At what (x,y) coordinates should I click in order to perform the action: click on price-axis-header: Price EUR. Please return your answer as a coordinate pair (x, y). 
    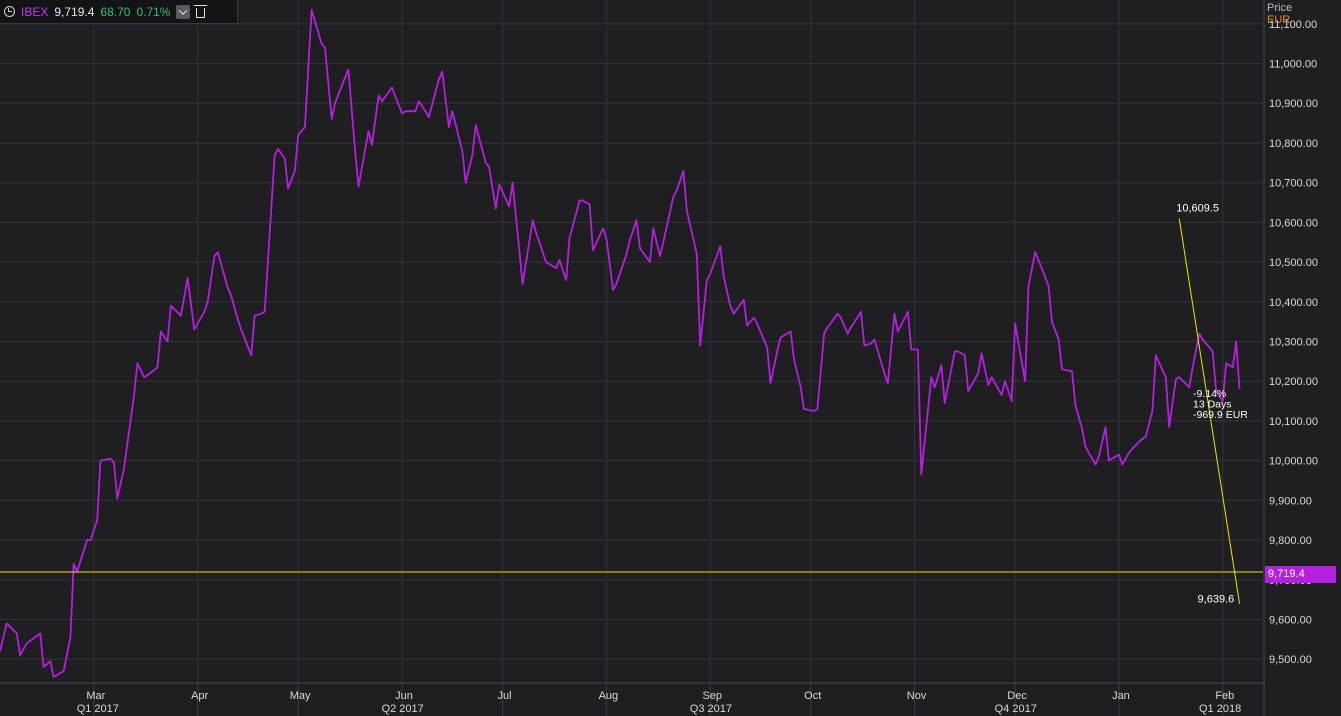
    Looking at the image, I should click on (1279, 14).